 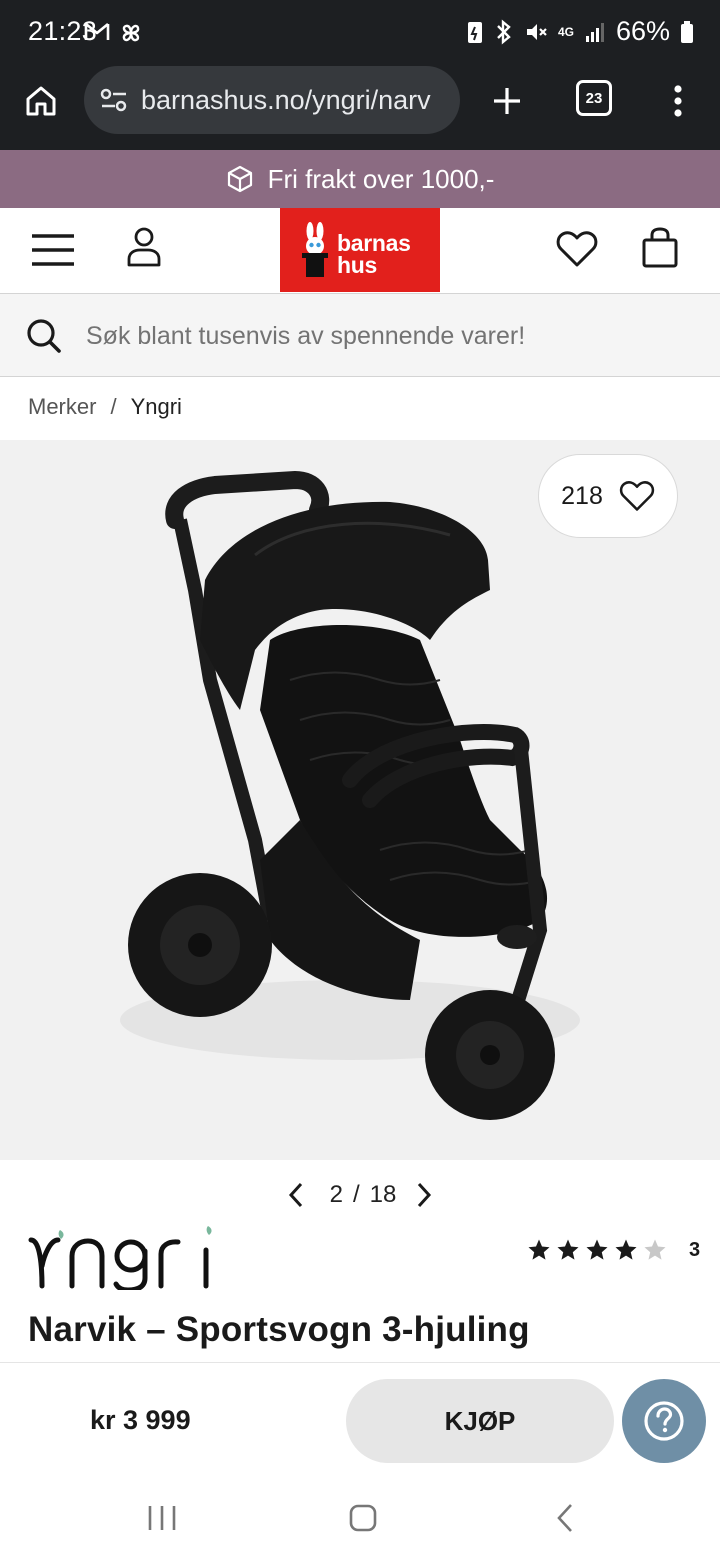 I want to click on hamburger-icon, so click(x=53, y=250).